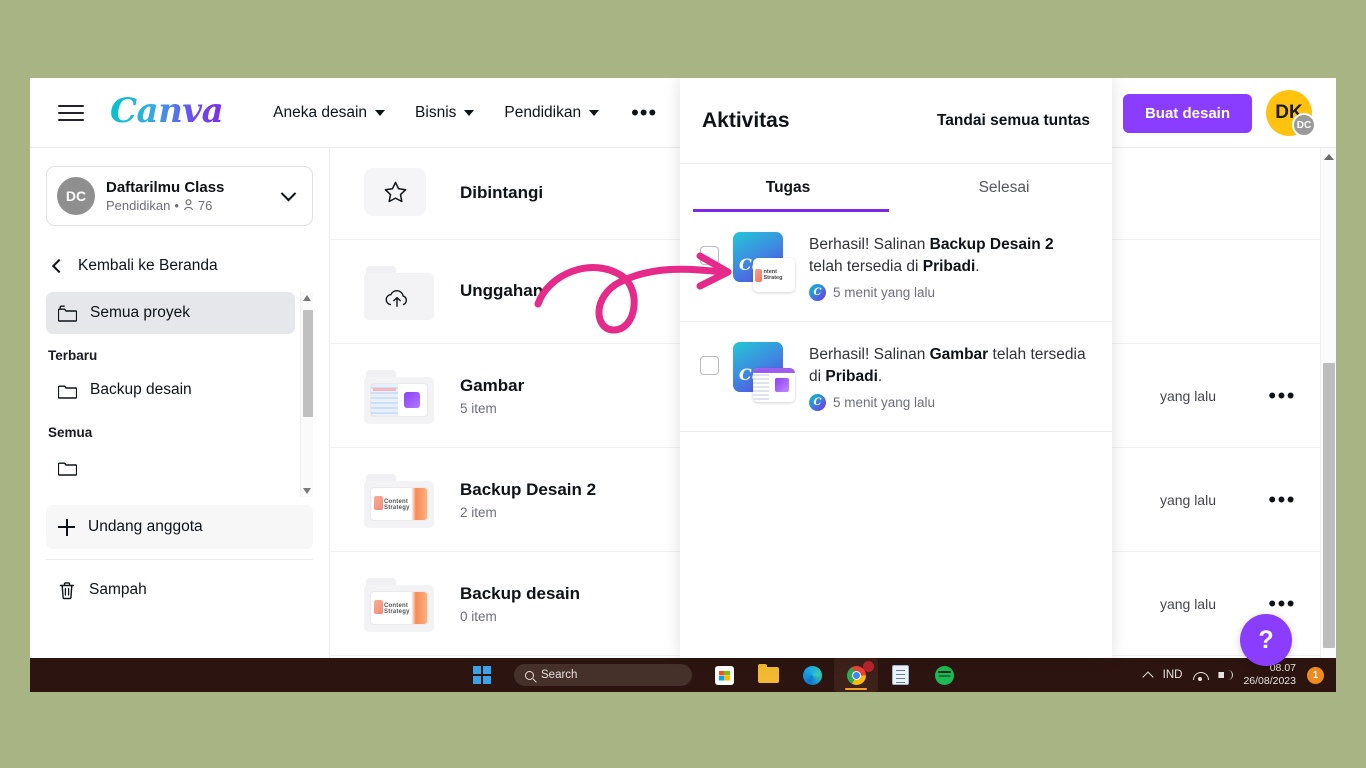  I want to click on team-name: Daftarilmu Class, so click(165, 188).